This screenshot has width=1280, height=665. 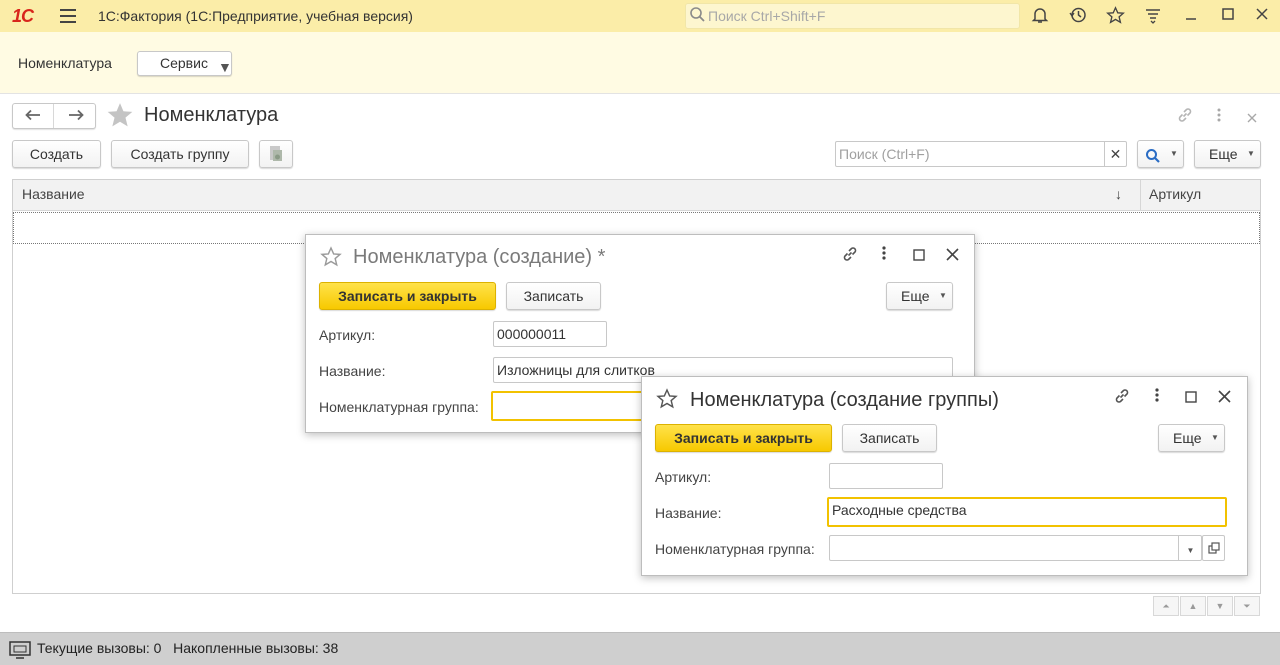 I want to click on 1c-logo: 1С, so click(x=23, y=16).